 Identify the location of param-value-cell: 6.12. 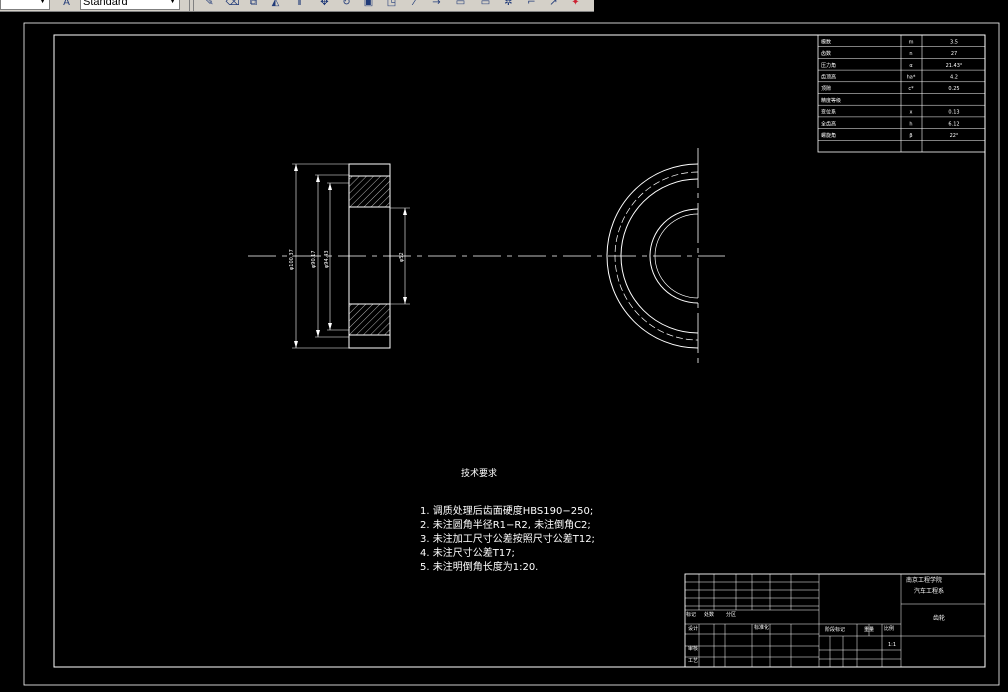
(953, 124).